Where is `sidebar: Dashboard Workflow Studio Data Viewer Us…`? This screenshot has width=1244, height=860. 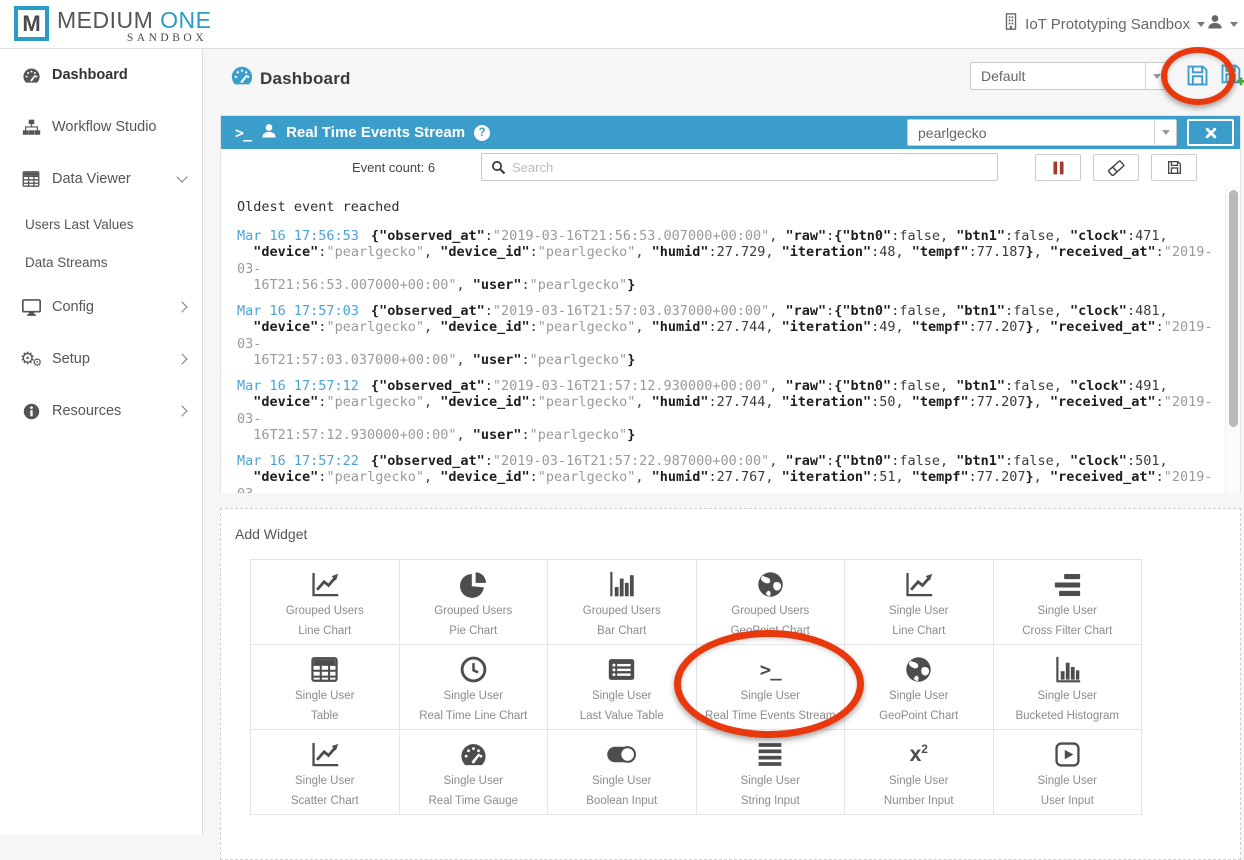 sidebar: Dashboard Workflow Studio Data Viewer Us… is located at coordinates (101, 442).